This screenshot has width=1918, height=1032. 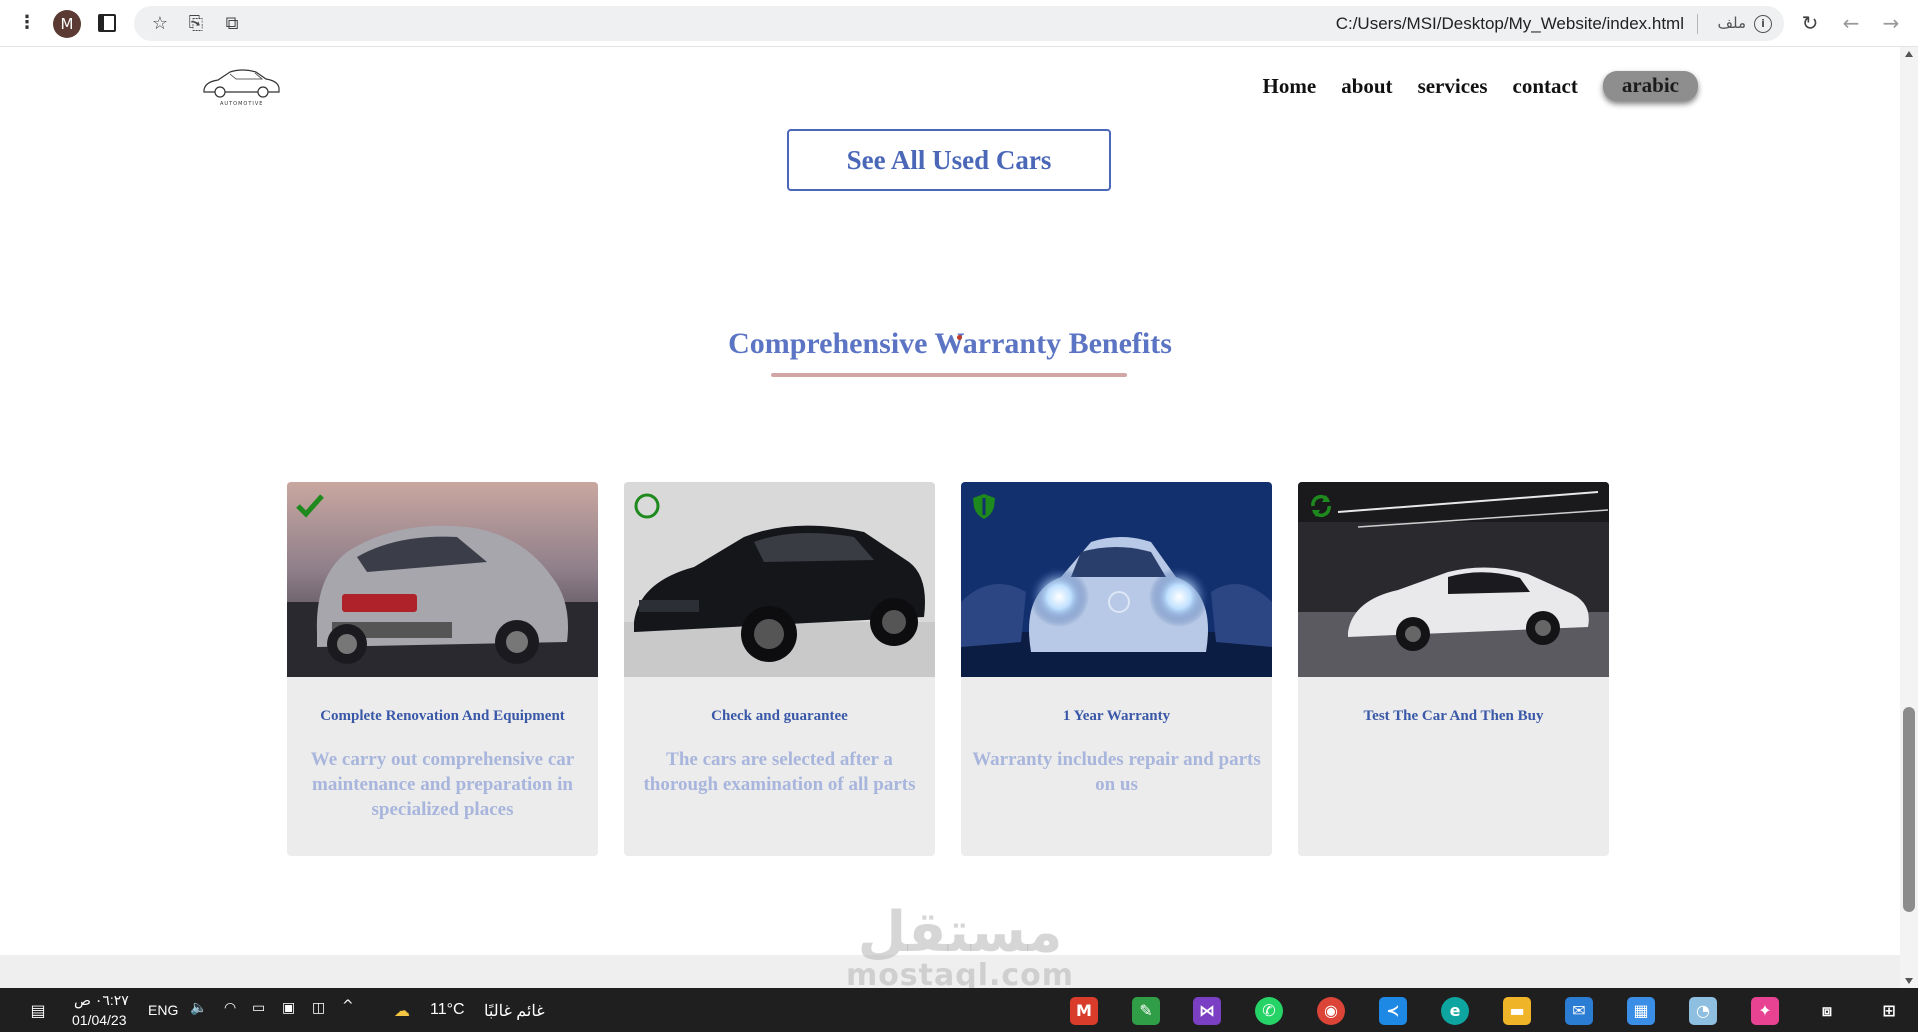 What do you see at coordinates (38, 1011) in the screenshot?
I see `notifications-icon: ▤` at bounding box center [38, 1011].